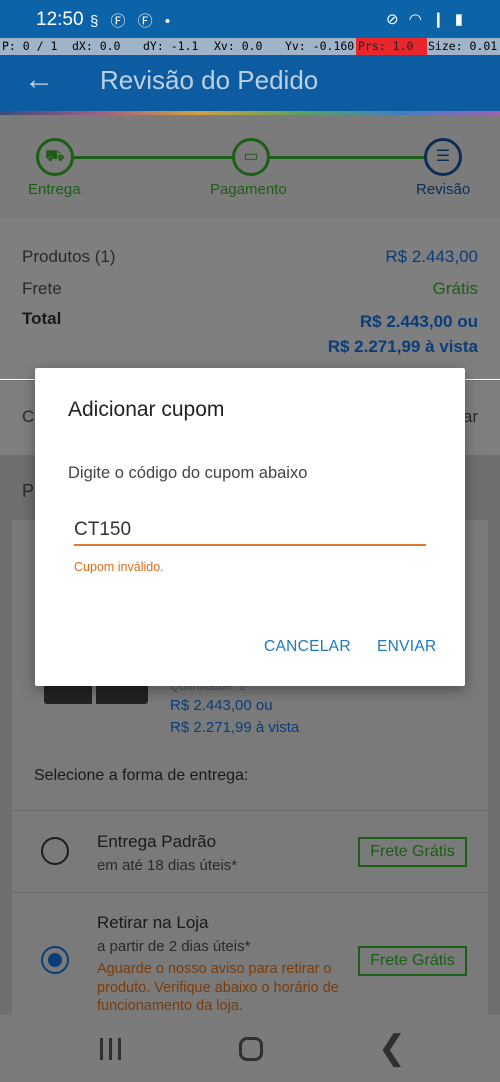 This screenshot has width=500, height=1082. I want to click on send-button: ENVIAR, so click(407, 647).